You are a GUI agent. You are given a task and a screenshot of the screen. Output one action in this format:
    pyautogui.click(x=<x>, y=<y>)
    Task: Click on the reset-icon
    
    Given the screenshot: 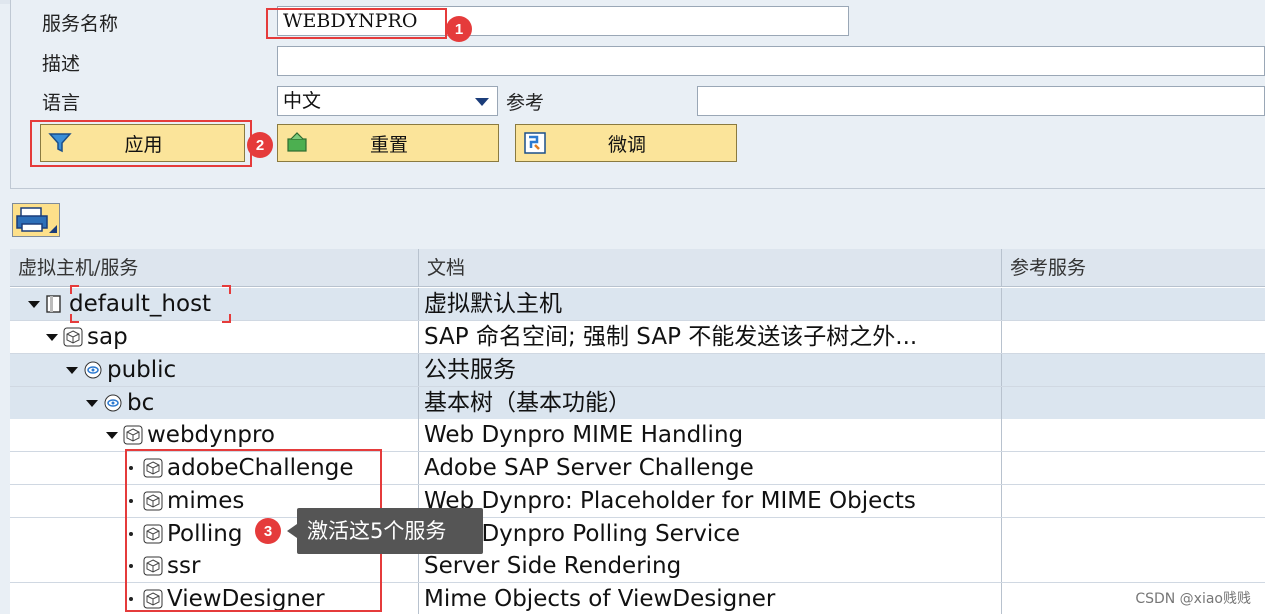 What is the action you would take?
    pyautogui.click(x=297, y=143)
    